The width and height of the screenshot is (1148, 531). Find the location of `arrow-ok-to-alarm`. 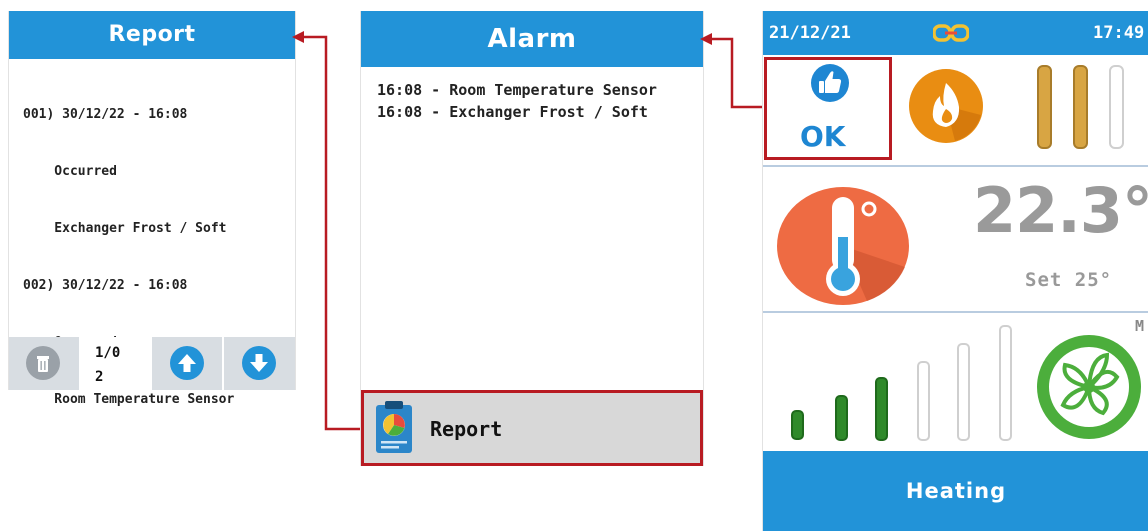

arrow-ok-to-alarm is located at coordinates (735, 73).